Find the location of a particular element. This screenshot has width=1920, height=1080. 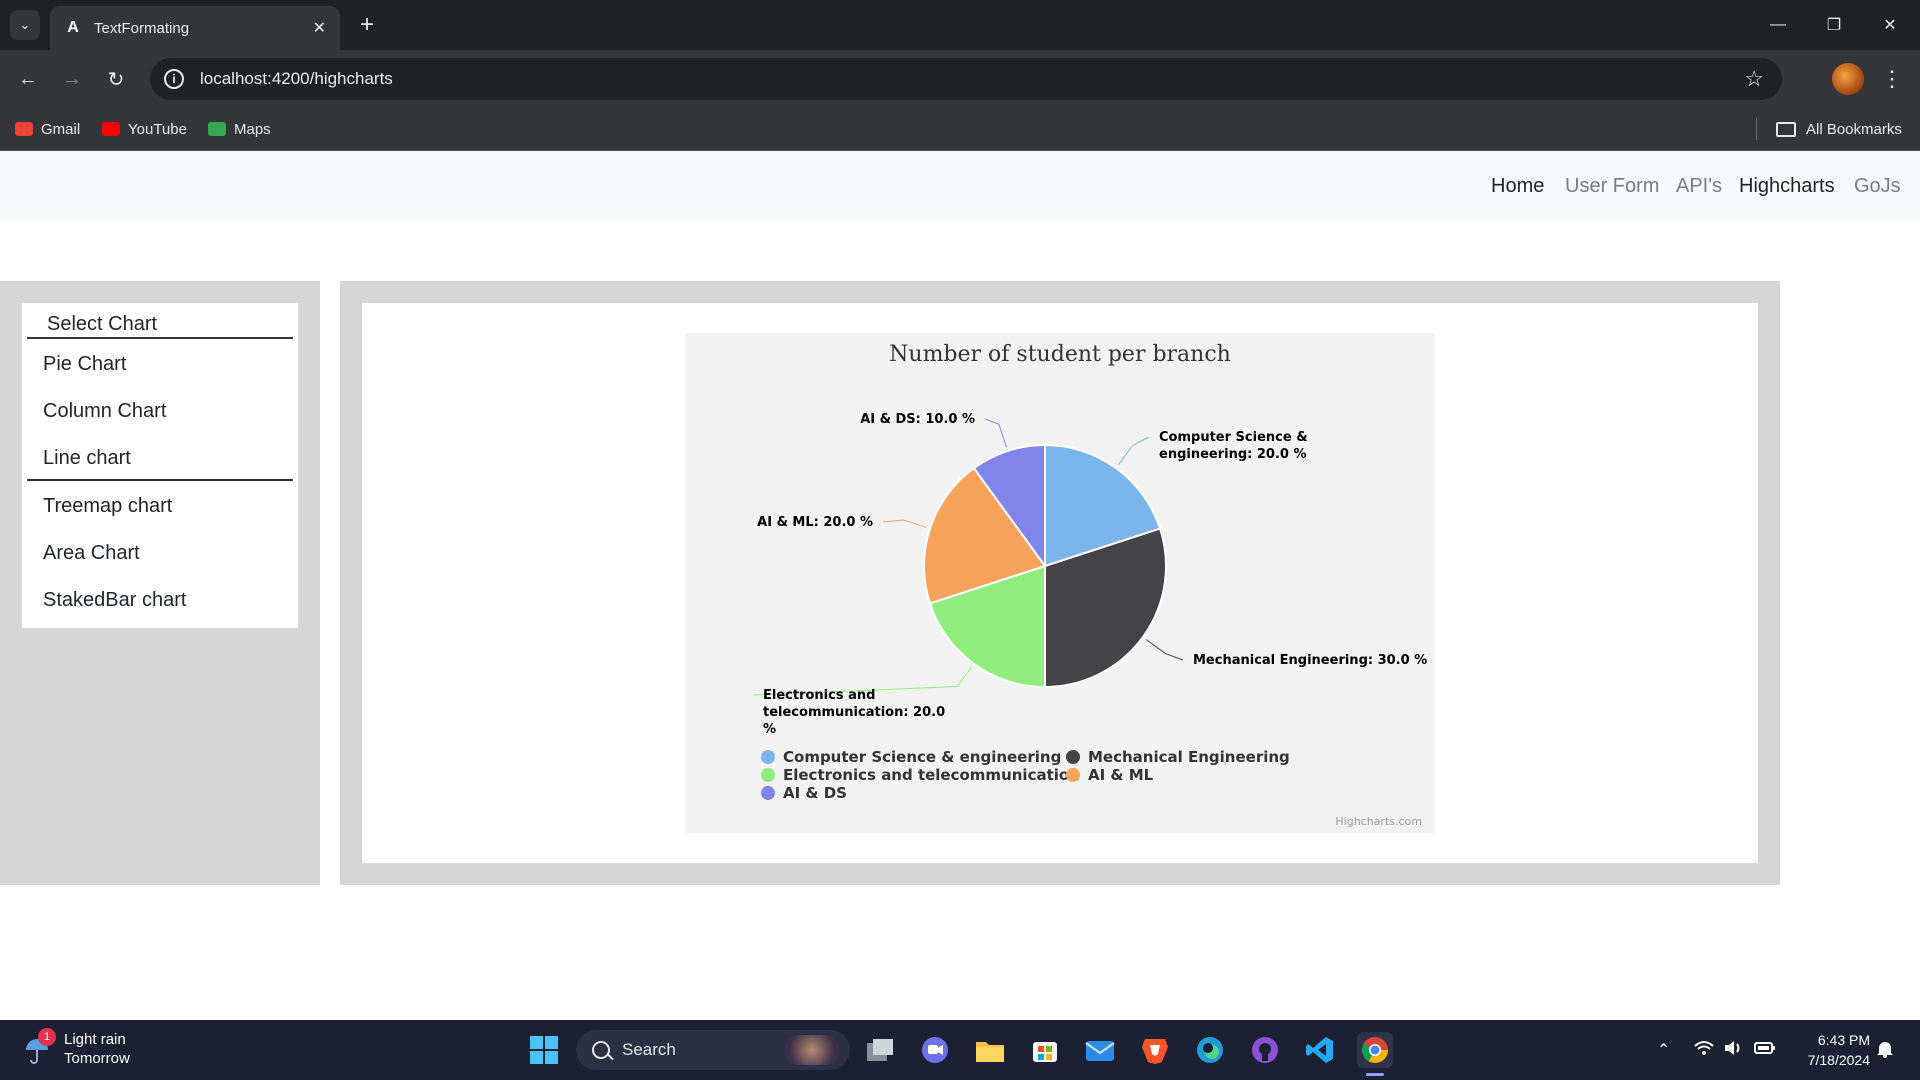

menu-item-treemap-chart: Treemap chart is located at coordinates (107, 506).